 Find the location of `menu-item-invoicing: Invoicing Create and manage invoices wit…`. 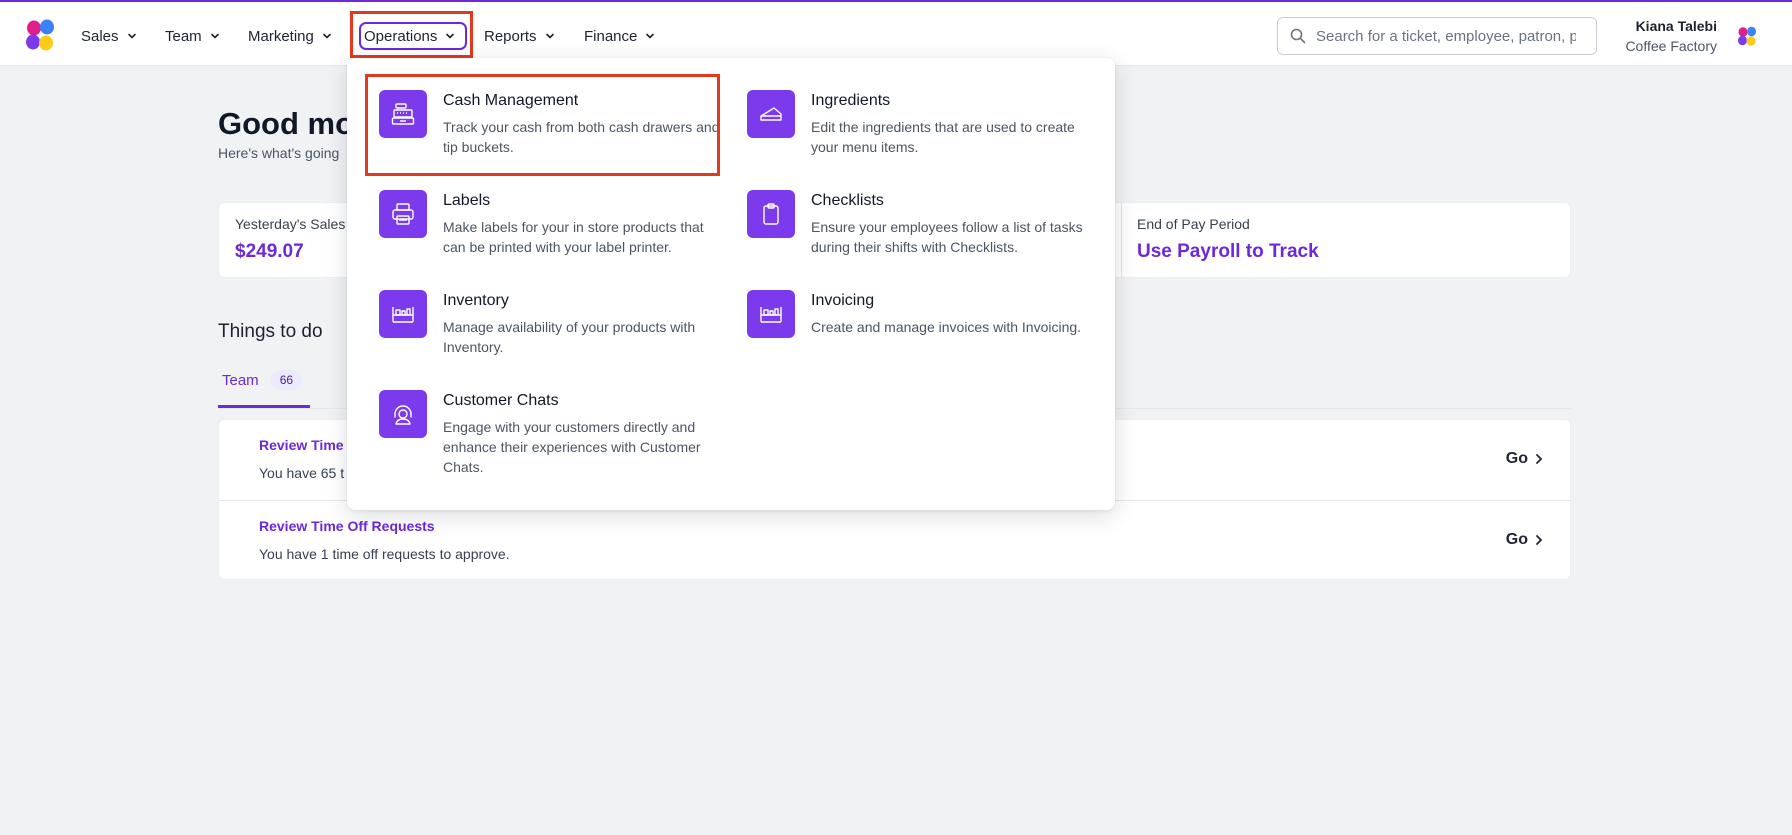

menu-item-invoicing: Invoicing Create and manage invoices wit… is located at coordinates (917, 335).